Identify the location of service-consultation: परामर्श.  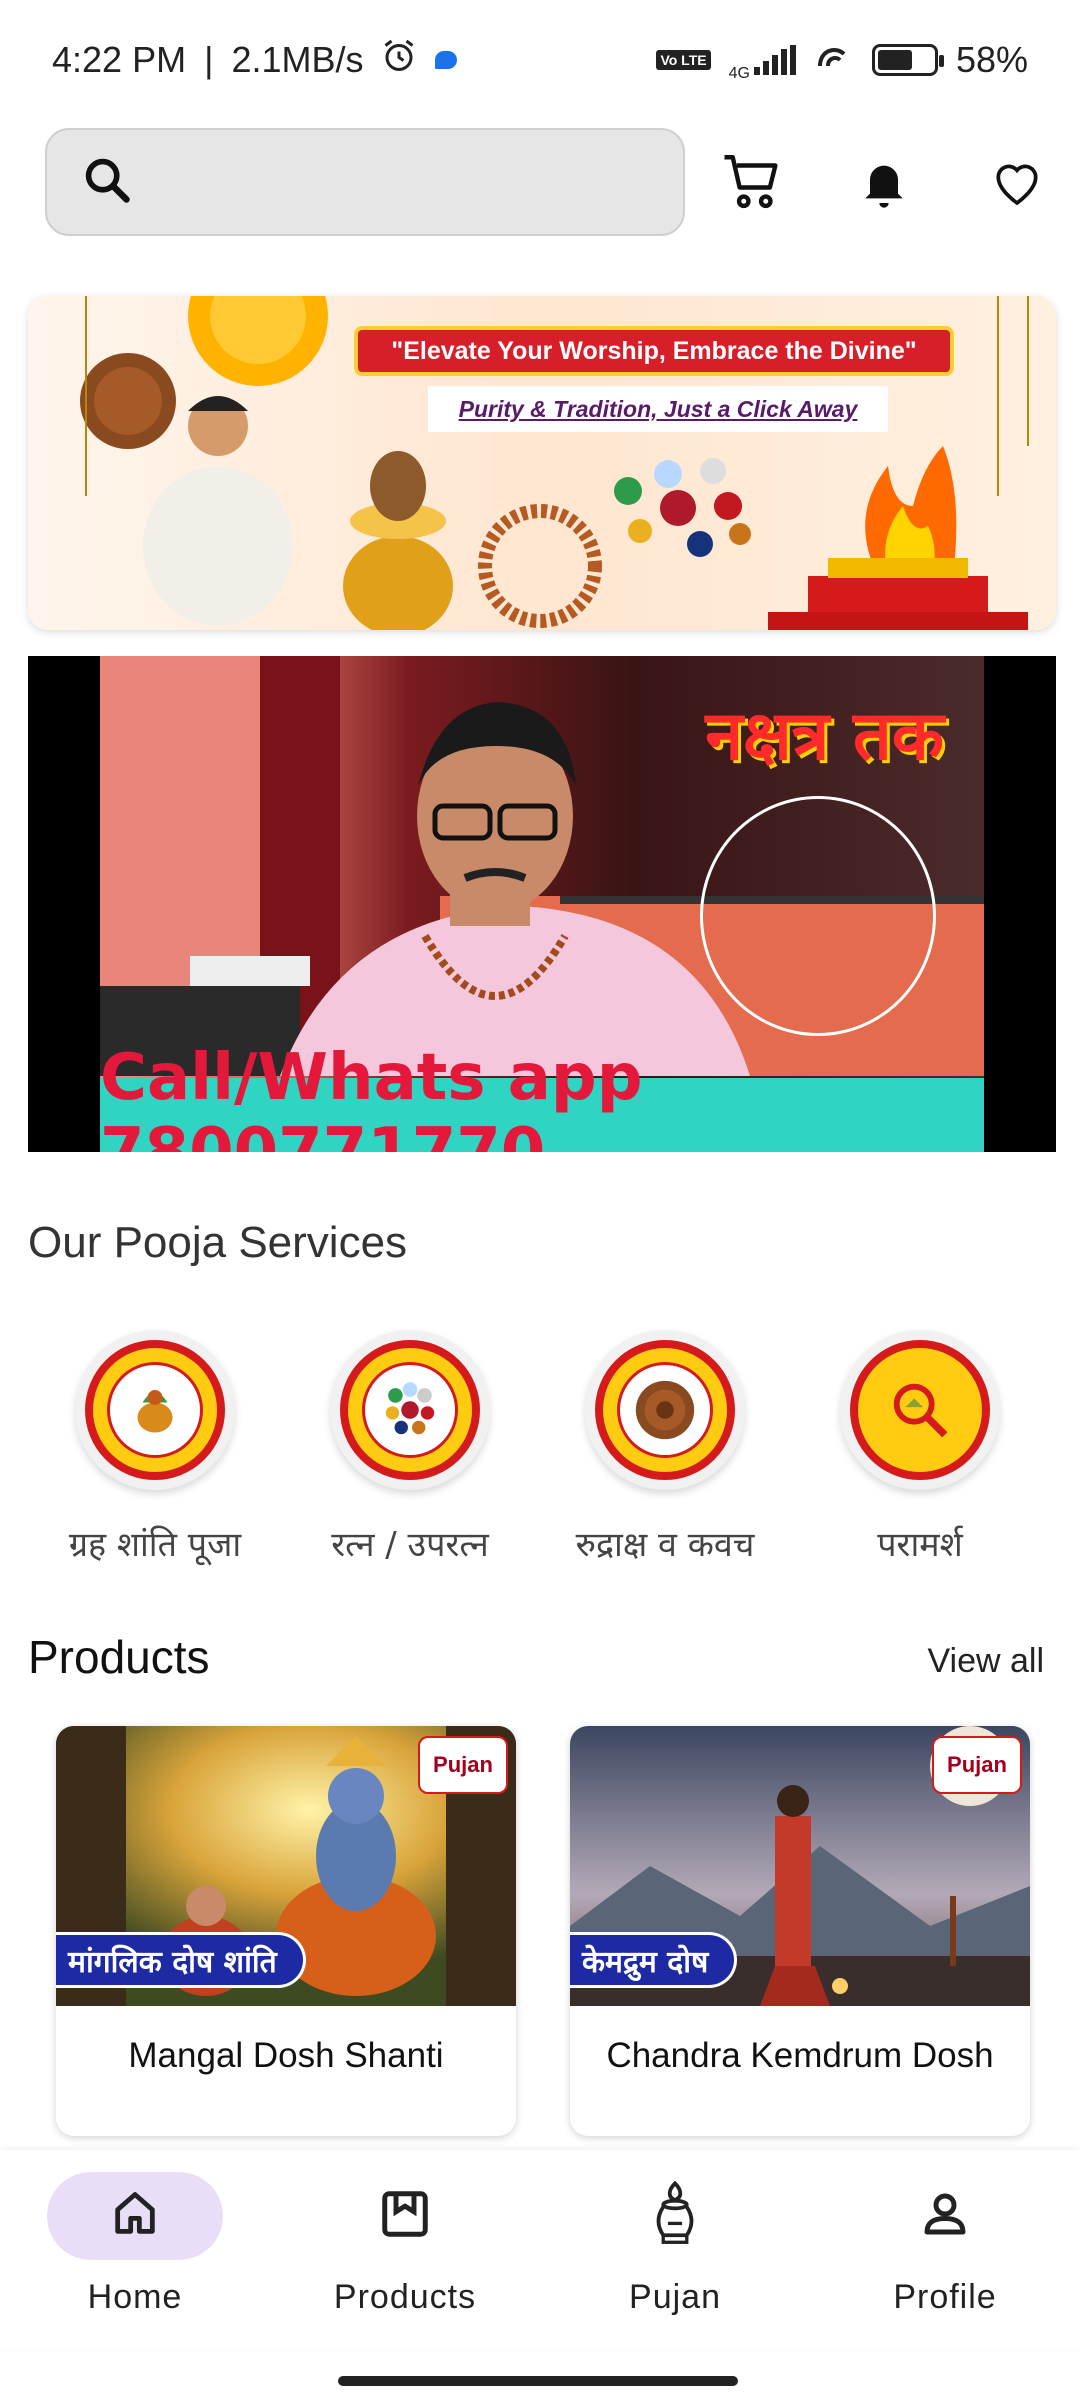
(920, 1448).